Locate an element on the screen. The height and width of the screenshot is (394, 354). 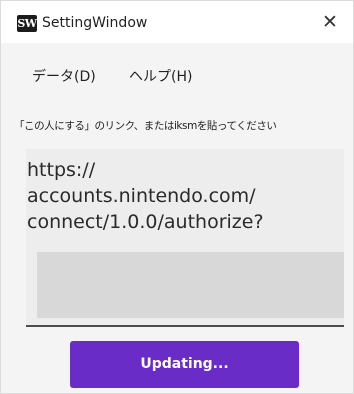
menu-item-help: ヘルプ(H) is located at coordinates (160, 77).